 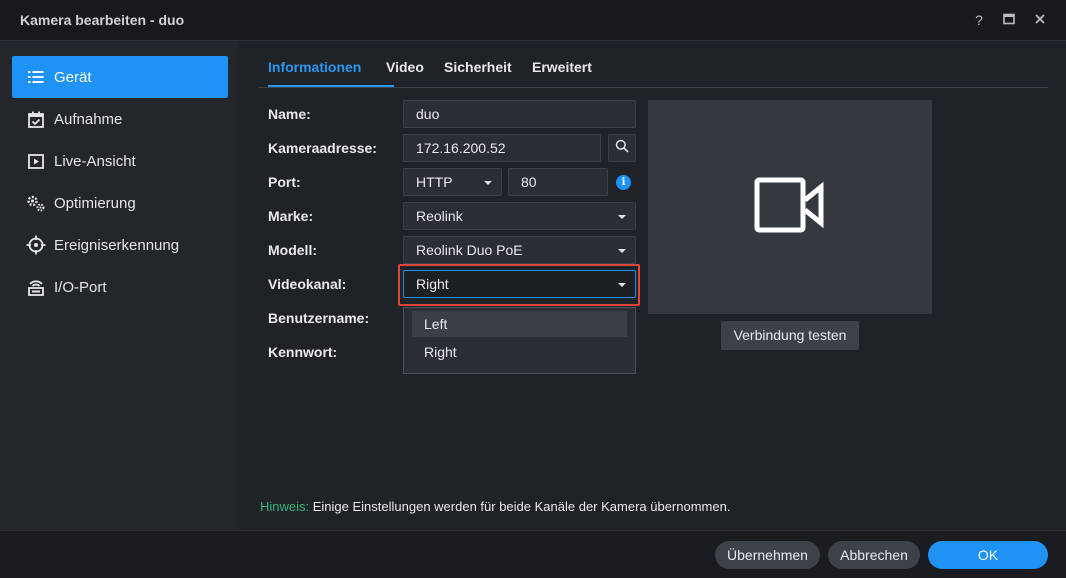 I want to click on video-channel-dropdown: Left Right, so click(x=519, y=340).